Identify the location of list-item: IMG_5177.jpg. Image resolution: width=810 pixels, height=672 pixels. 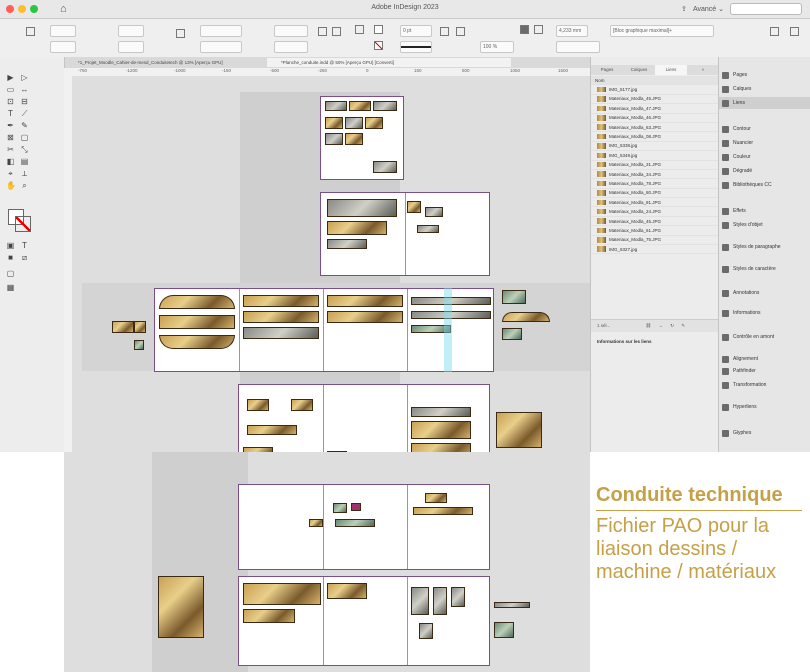
(655, 90).